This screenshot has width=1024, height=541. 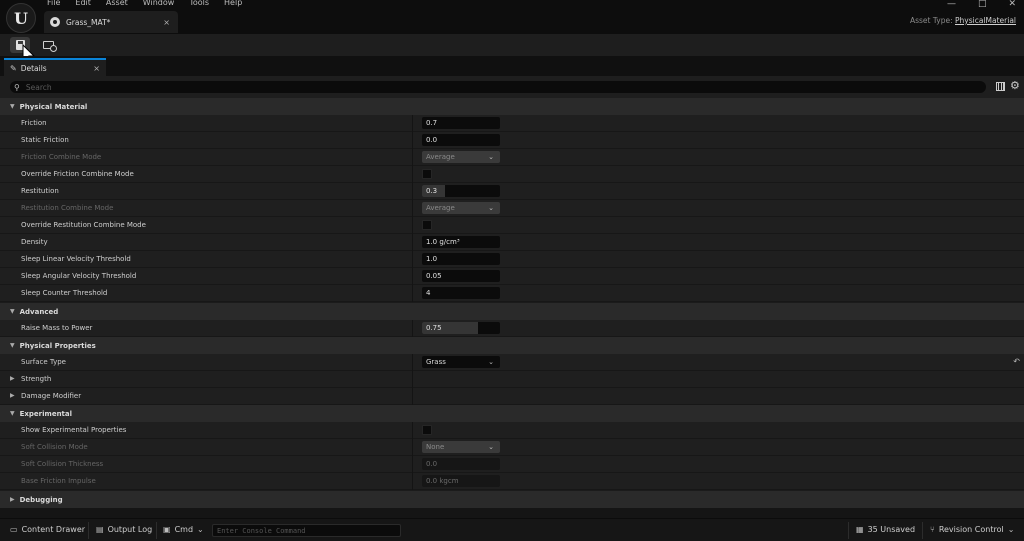 I want to click on property-friction: Friction 0.7, so click(x=512, y=123).